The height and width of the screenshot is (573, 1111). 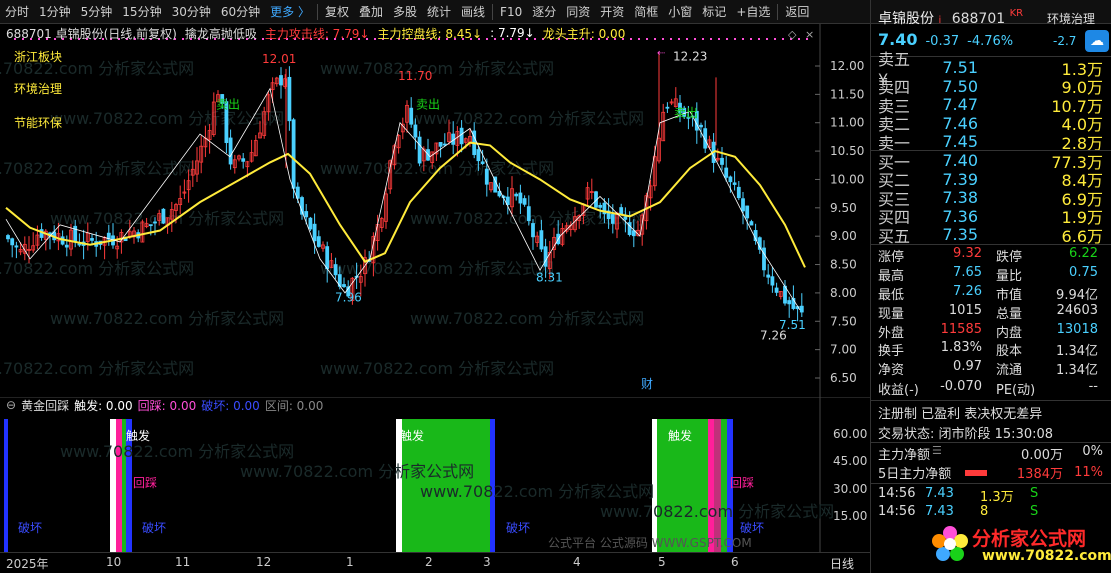 I want to click on net5-label: 5日主力净额, so click(x=915, y=474).